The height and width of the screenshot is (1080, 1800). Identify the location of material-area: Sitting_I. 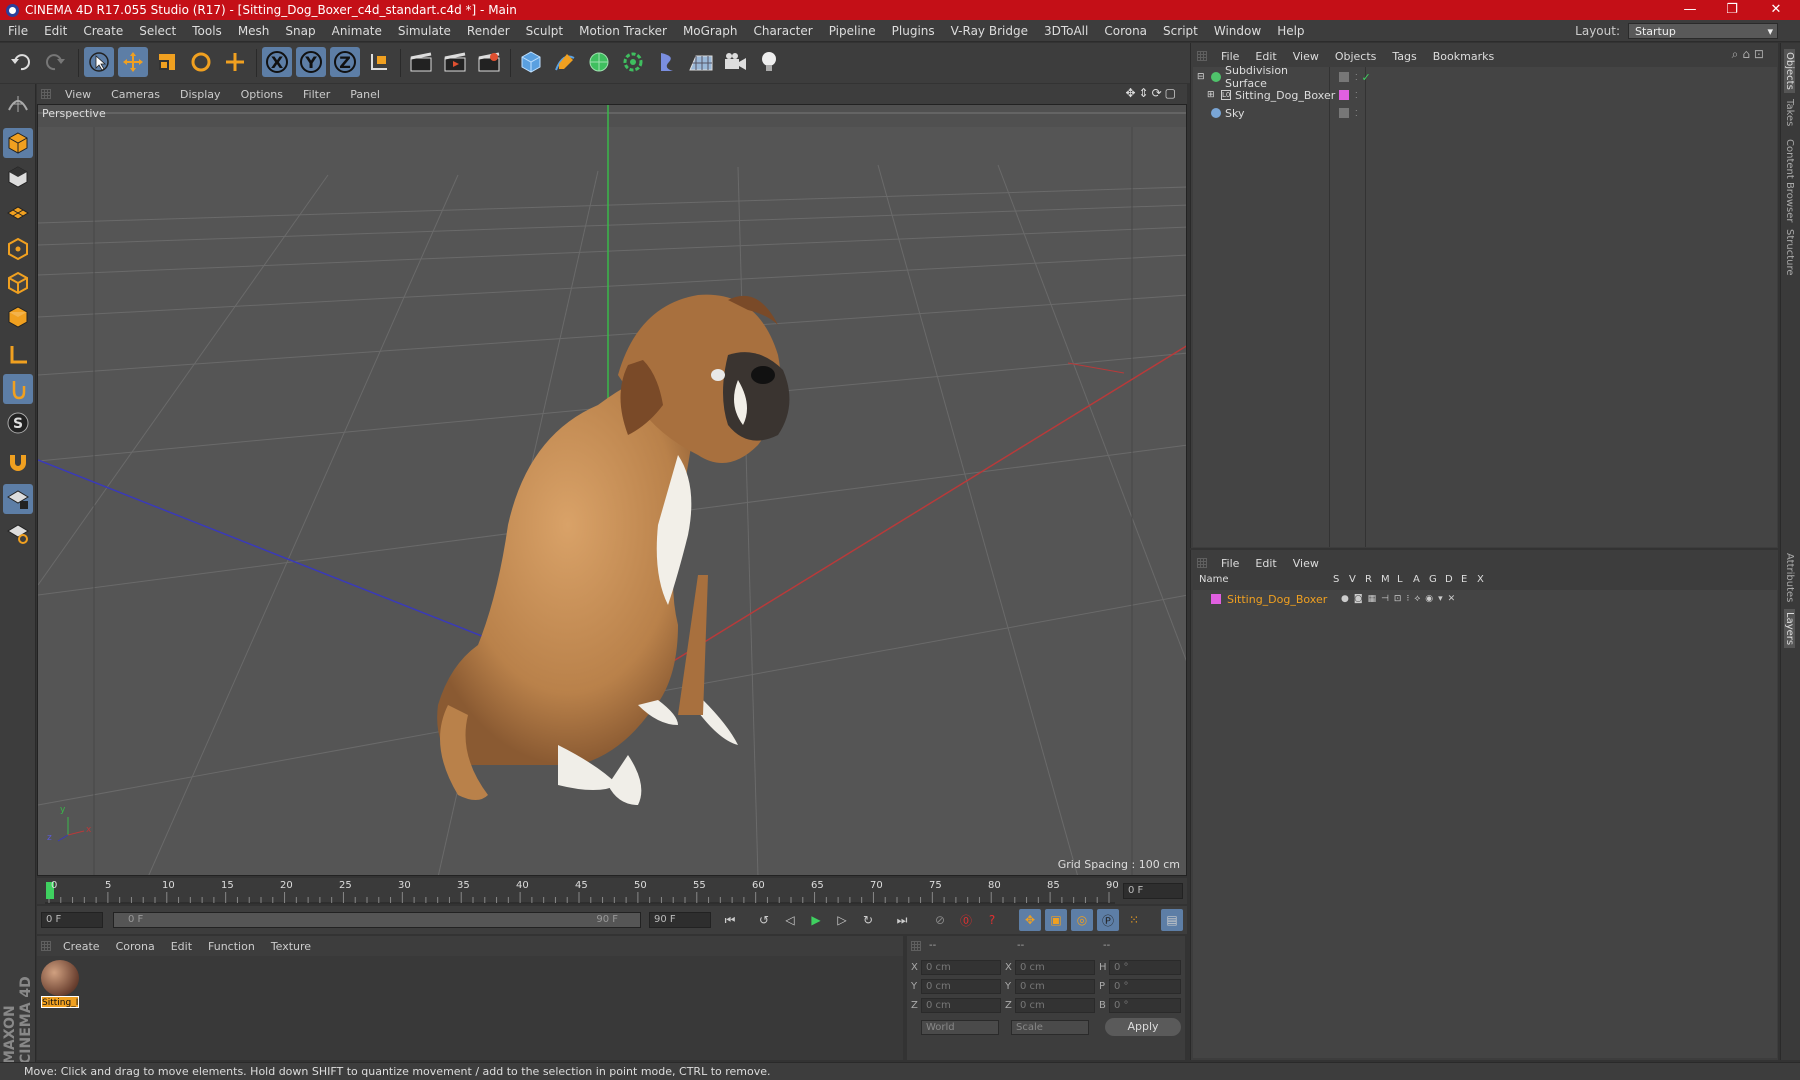
(470, 1008).